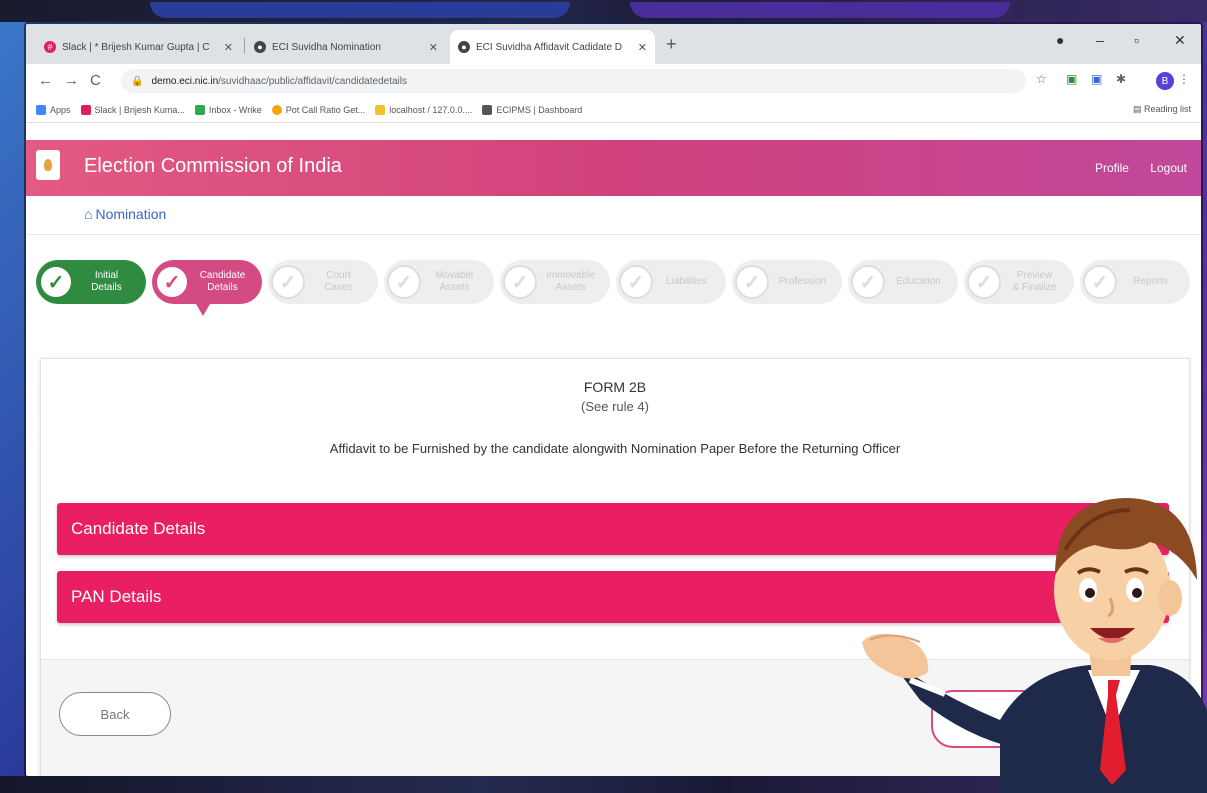 The width and height of the screenshot is (1207, 793). What do you see at coordinates (454, 281) in the screenshot?
I see `step-label: Movable Assets` at bounding box center [454, 281].